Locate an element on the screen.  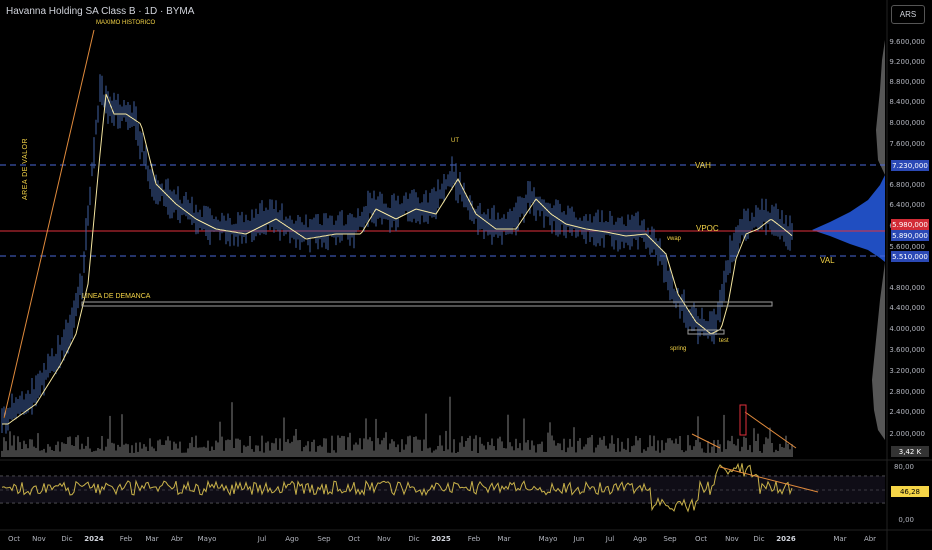
time-axis-label: Oct is located at coordinates (14, 539).